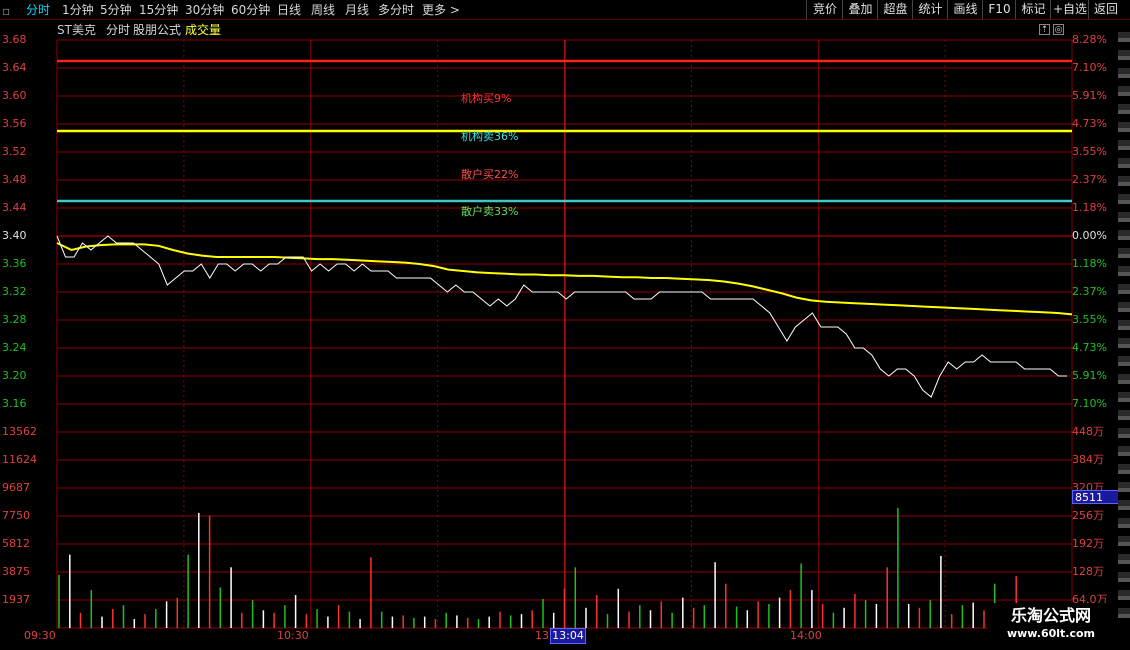  I want to click on watermark: 乐淘公式网 www.60lt.com, so click(1051, 625).